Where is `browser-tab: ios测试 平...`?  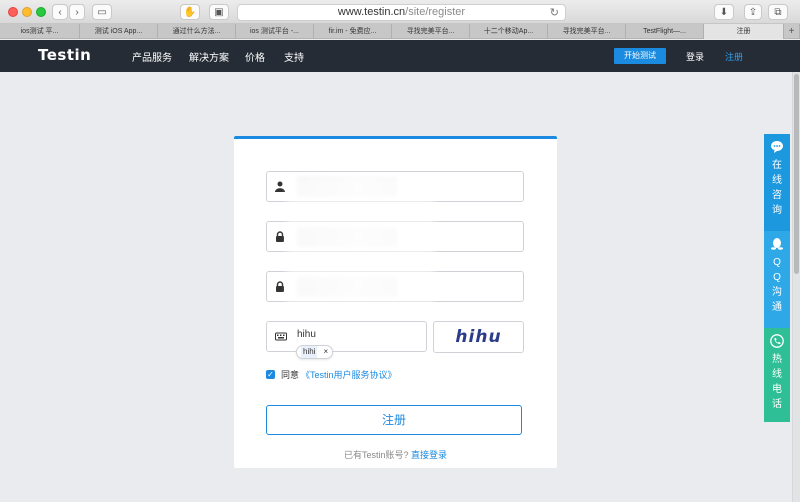 browser-tab: ios测试 平... is located at coordinates (40, 31).